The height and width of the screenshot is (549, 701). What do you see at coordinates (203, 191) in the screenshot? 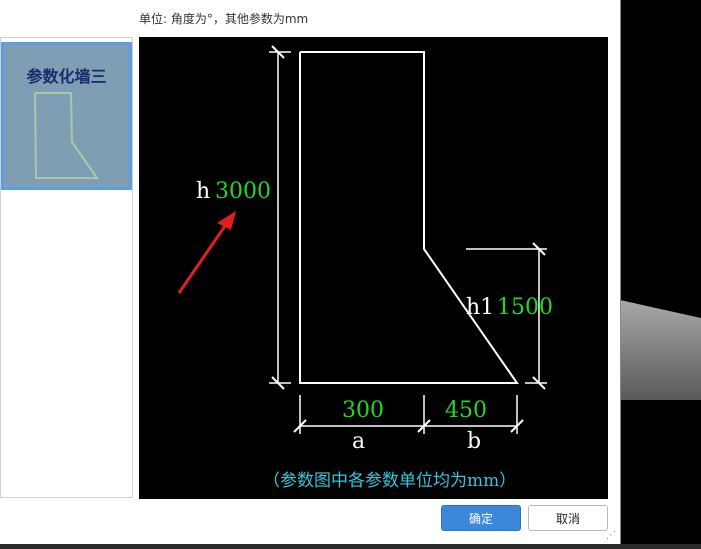
I see `h-label: h` at bounding box center [203, 191].